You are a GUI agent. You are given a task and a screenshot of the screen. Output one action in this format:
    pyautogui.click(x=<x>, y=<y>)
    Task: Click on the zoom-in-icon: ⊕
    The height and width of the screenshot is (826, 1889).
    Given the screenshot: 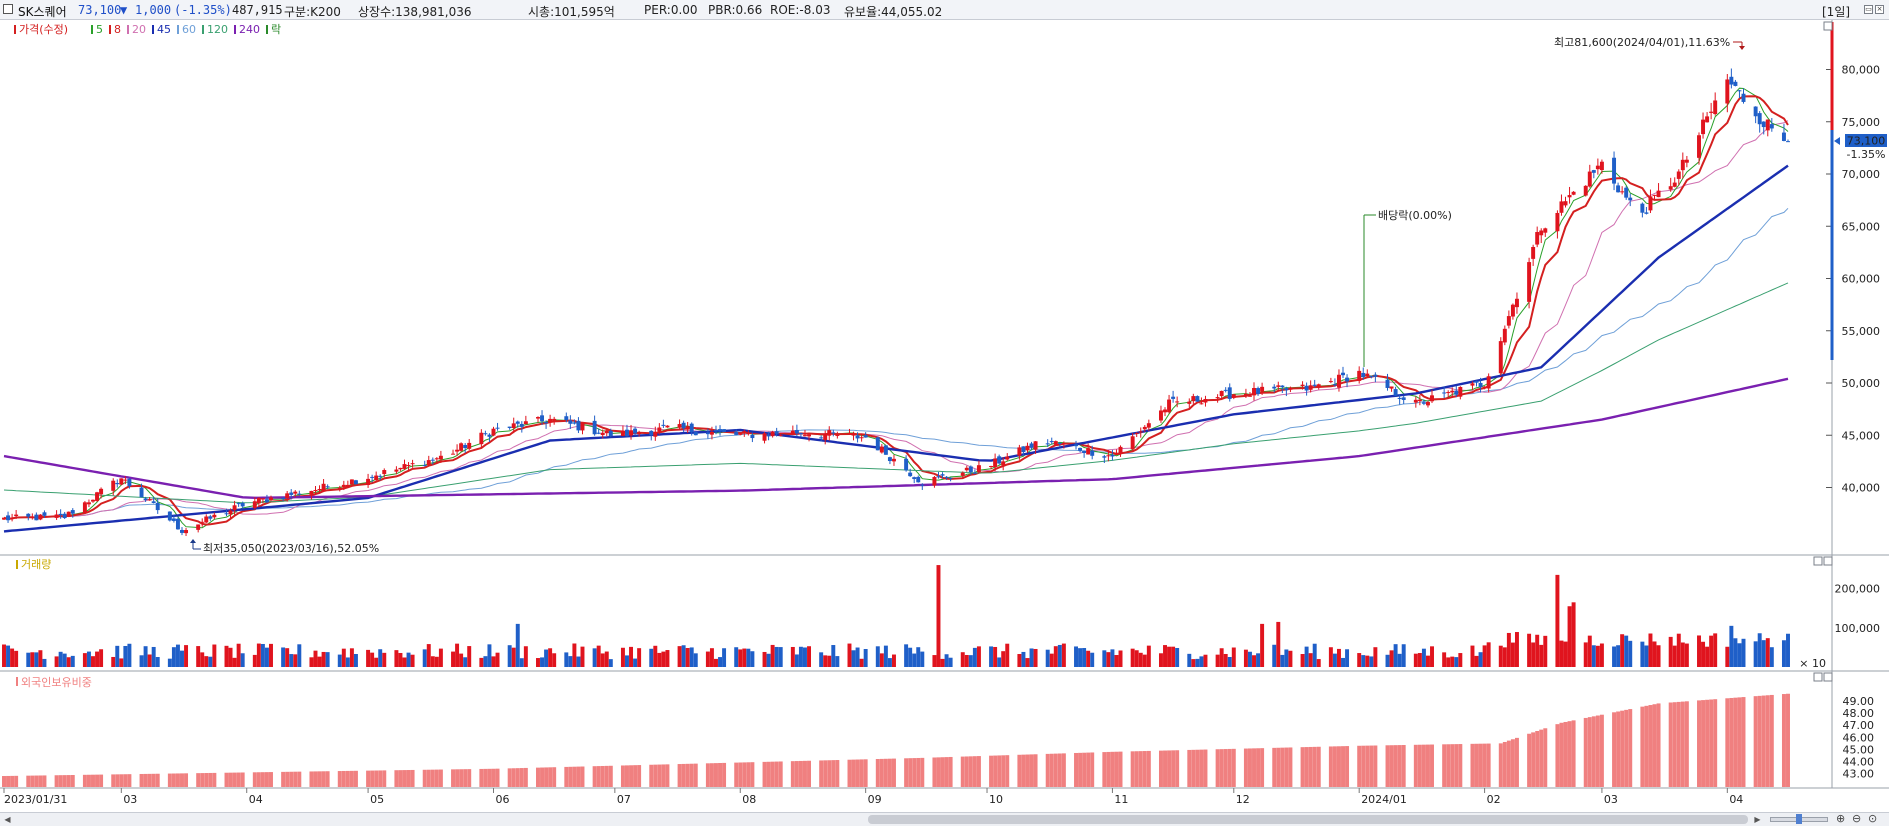 What is the action you would take?
    pyautogui.click(x=1842, y=819)
    